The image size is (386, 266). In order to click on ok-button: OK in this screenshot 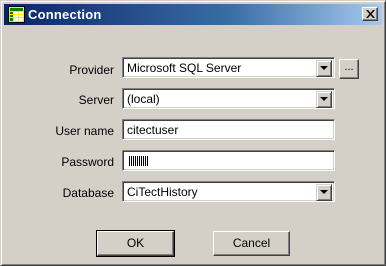, I will do `click(135, 243)`.